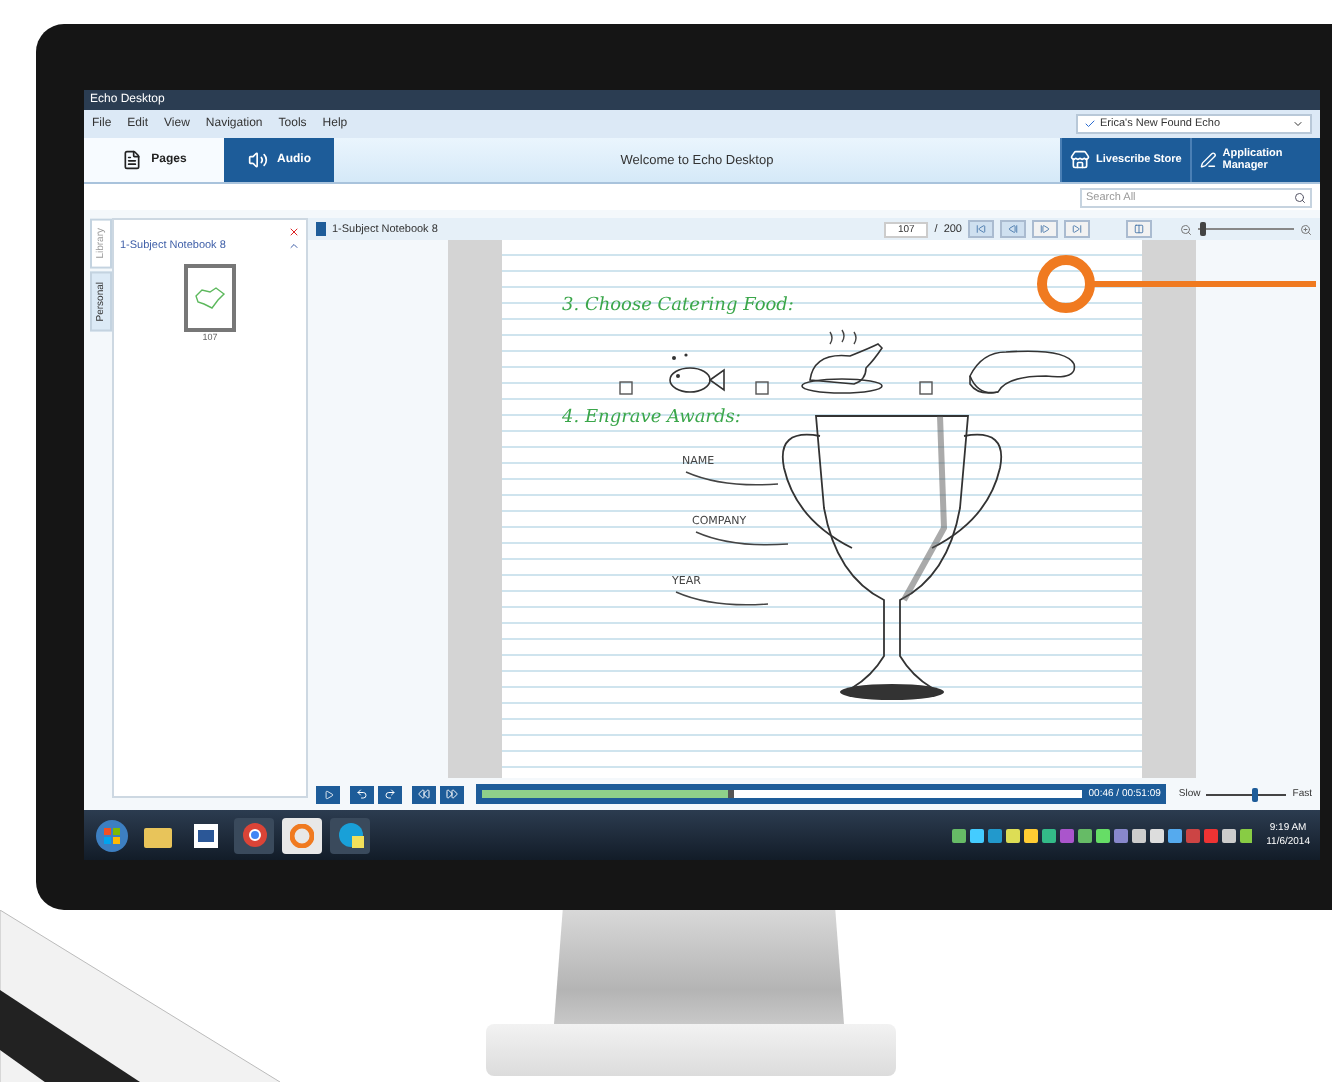 The height and width of the screenshot is (1082, 1332). I want to click on undo-icon, so click(362, 794).